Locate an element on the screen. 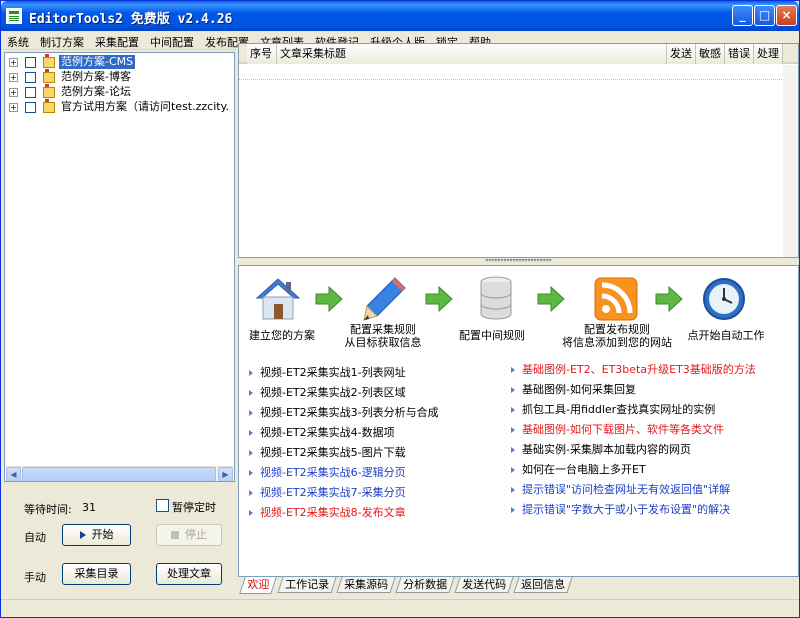  column-header: 文章采集标题 is located at coordinates (472, 54).